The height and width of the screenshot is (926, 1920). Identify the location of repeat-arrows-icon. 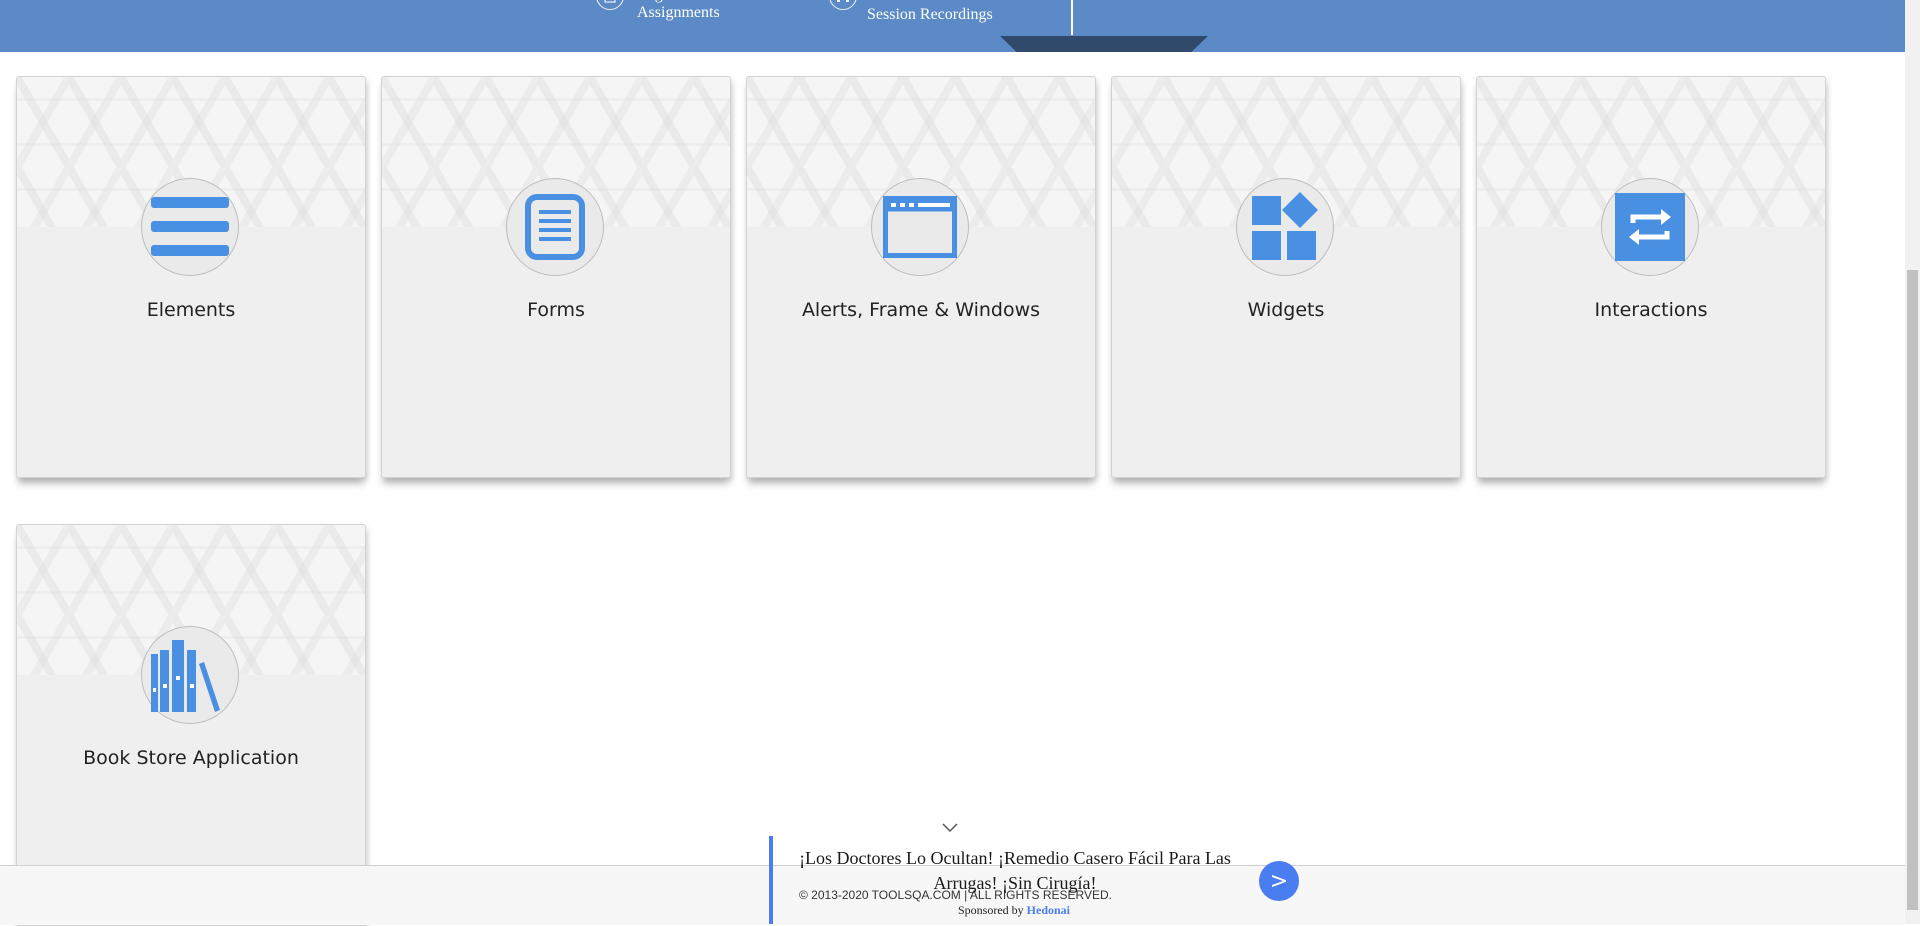
(1650, 227).